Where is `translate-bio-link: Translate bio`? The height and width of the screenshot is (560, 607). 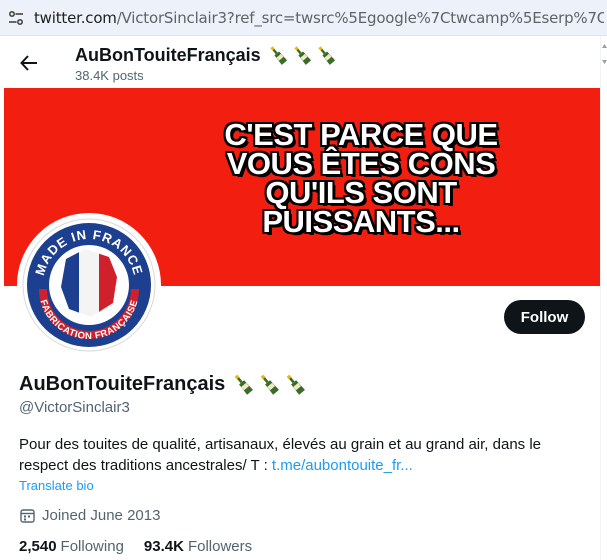
translate-bio-link: Translate bio is located at coordinates (56, 485).